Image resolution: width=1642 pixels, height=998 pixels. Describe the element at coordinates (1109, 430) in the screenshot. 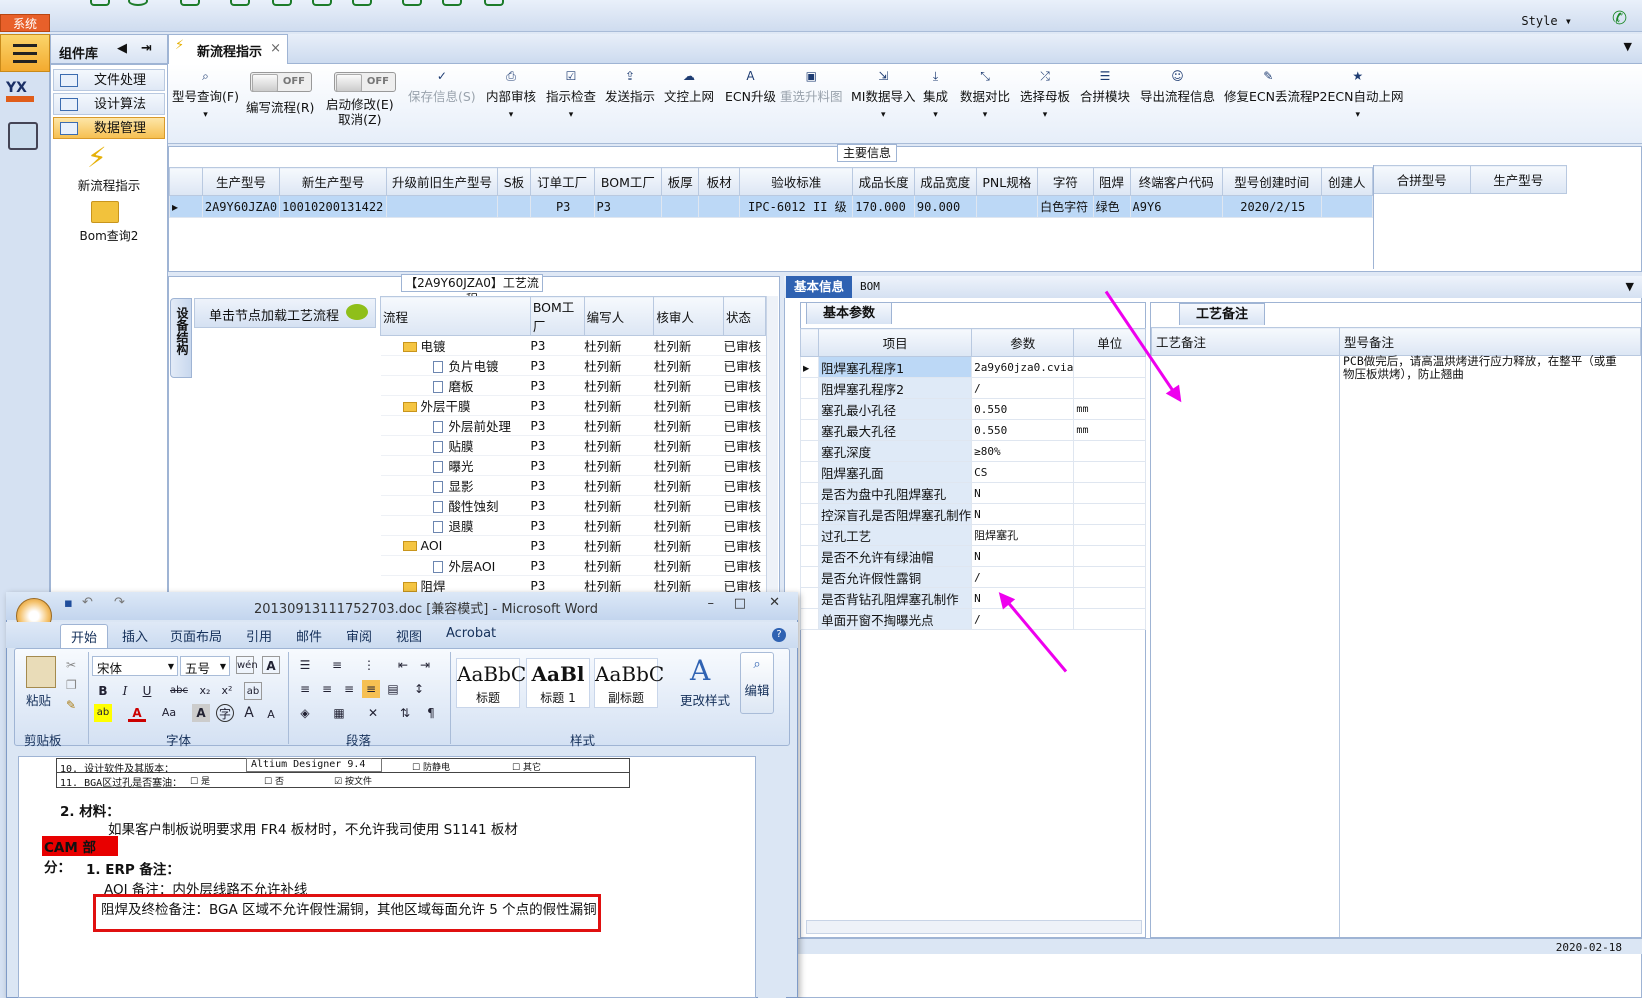

I see `param-unit: mm` at that location.